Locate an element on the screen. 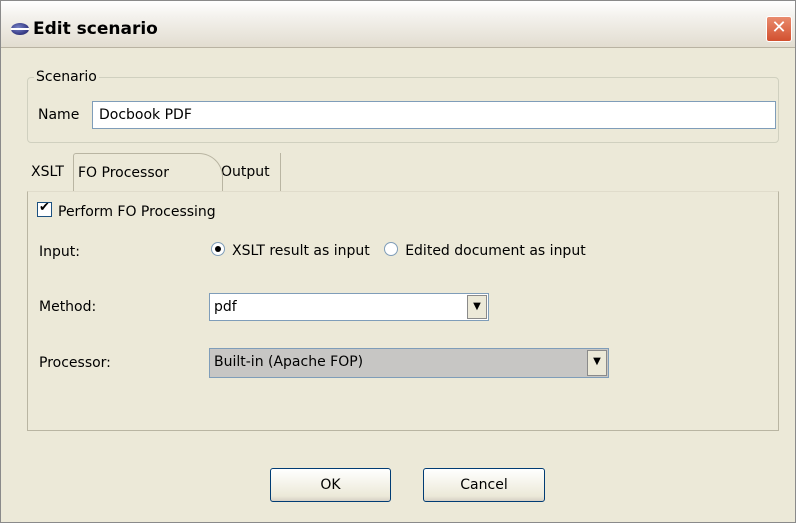 Image resolution: width=796 pixels, height=523 pixels. radio-xslt-result-label: XSLT result as input is located at coordinates (301, 251).